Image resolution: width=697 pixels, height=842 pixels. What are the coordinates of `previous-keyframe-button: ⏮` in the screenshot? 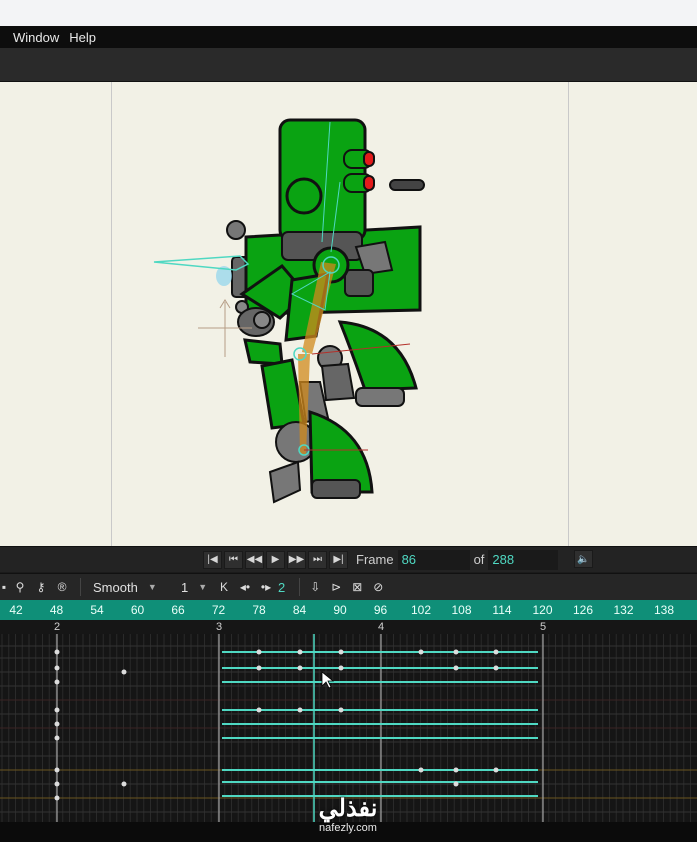 It's located at (233, 559).